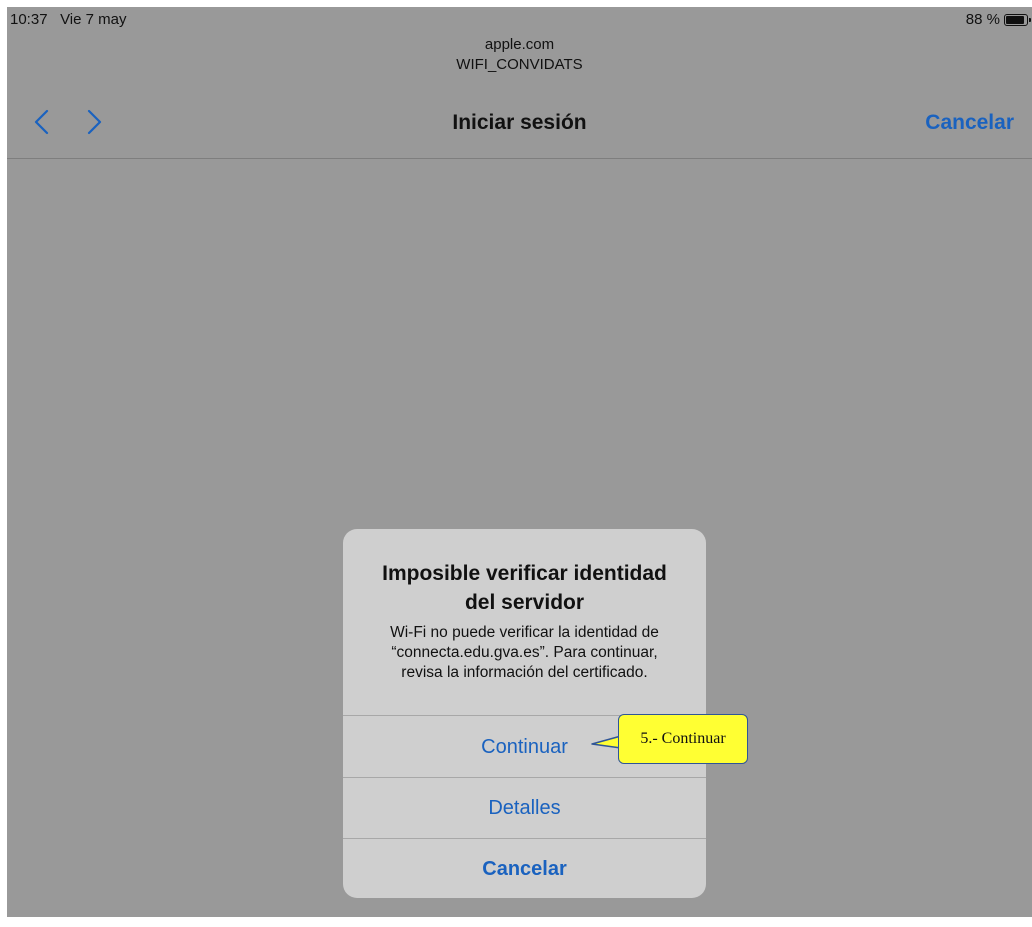 The width and height of the screenshot is (1032, 927). What do you see at coordinates (524, 868) in the screenshot?
I see `alert-cancel-button: Cancelar` at bounding box center [524, 868].